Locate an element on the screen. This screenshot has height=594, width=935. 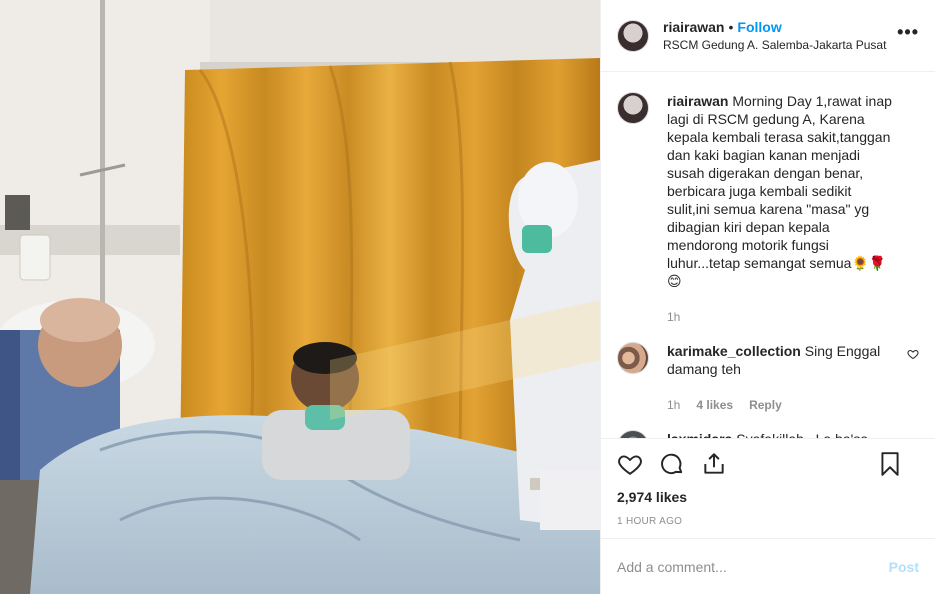
comment-icon is located at coordinates (672, 464).